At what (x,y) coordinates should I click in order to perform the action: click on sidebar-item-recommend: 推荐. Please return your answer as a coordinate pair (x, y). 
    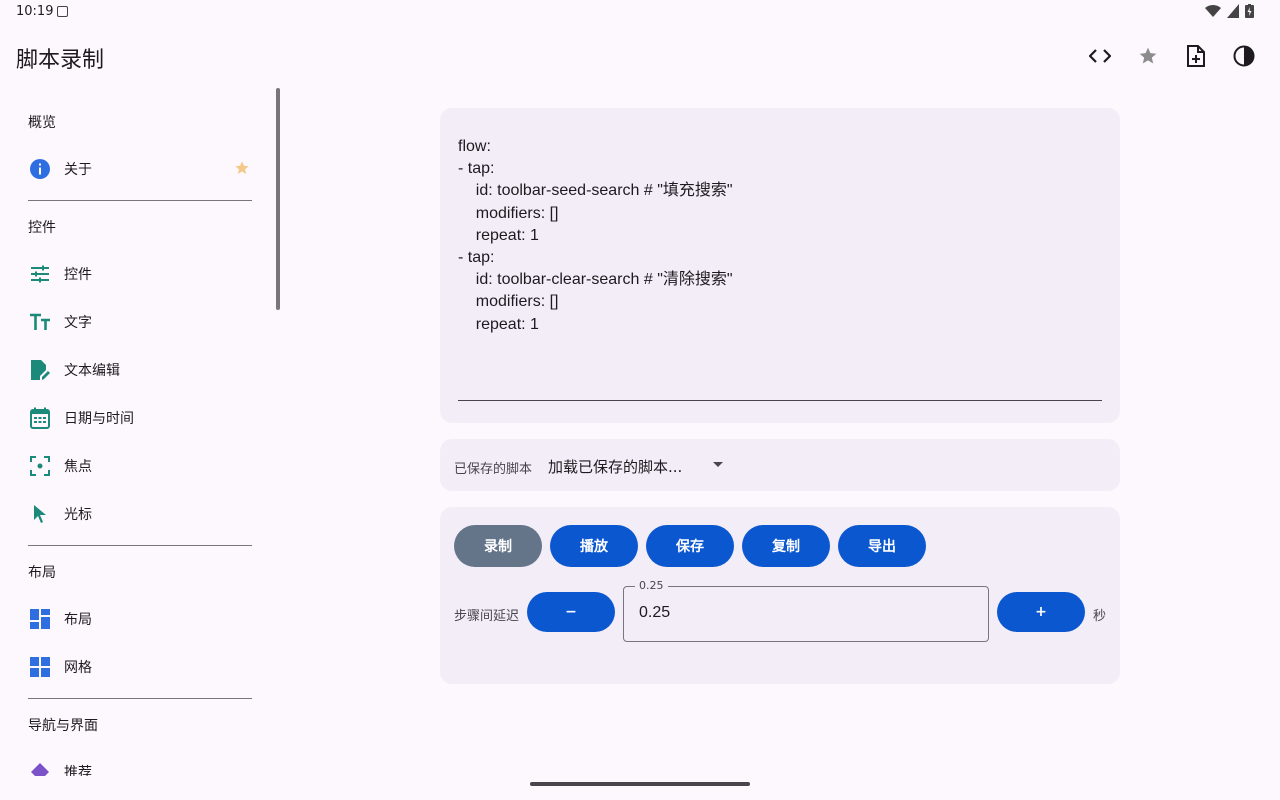
    Looking at the image, I should click on (138, 762).